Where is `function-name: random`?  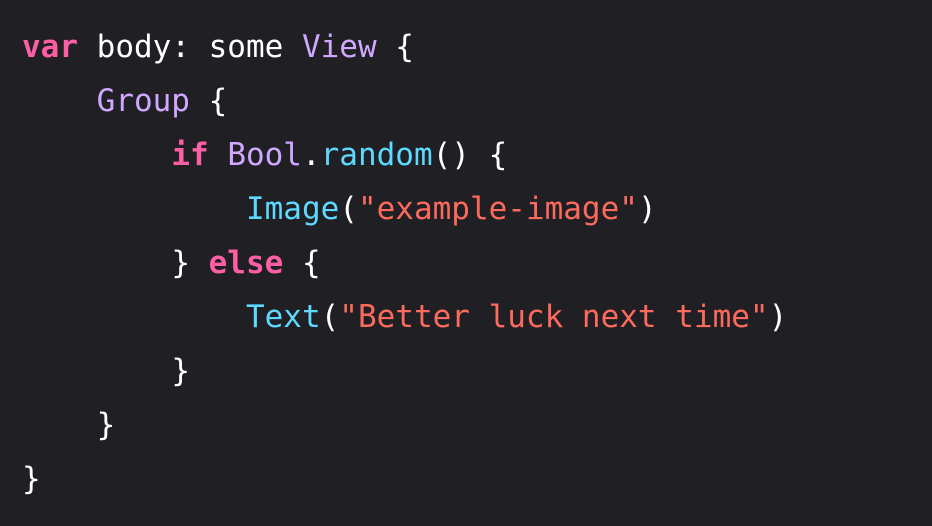 function-name: random is located at coordinates (376, 155).